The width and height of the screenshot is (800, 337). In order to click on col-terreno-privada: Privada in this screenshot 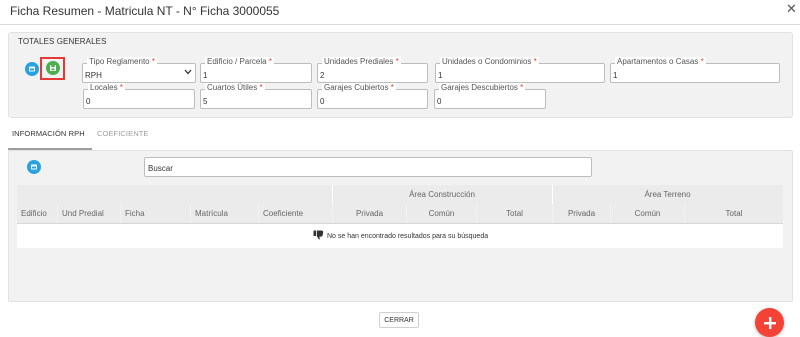, I will do `click(581, 213)`.